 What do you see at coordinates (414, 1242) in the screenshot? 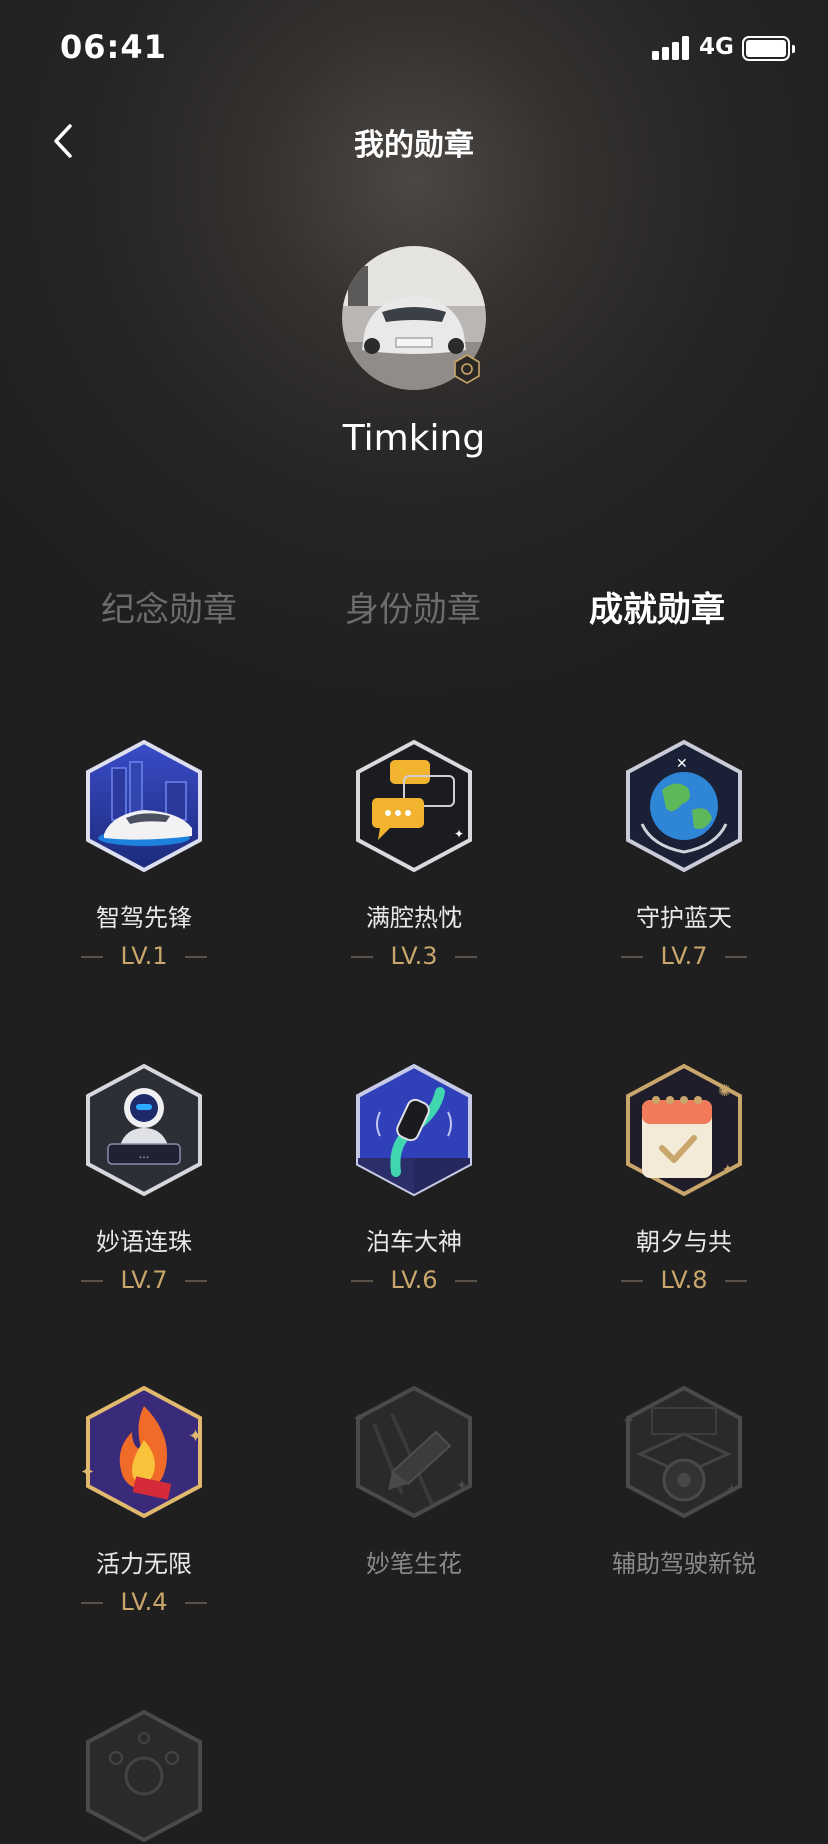
I see `badge-name: 泊车大神` at bounding box center [414, 1242].